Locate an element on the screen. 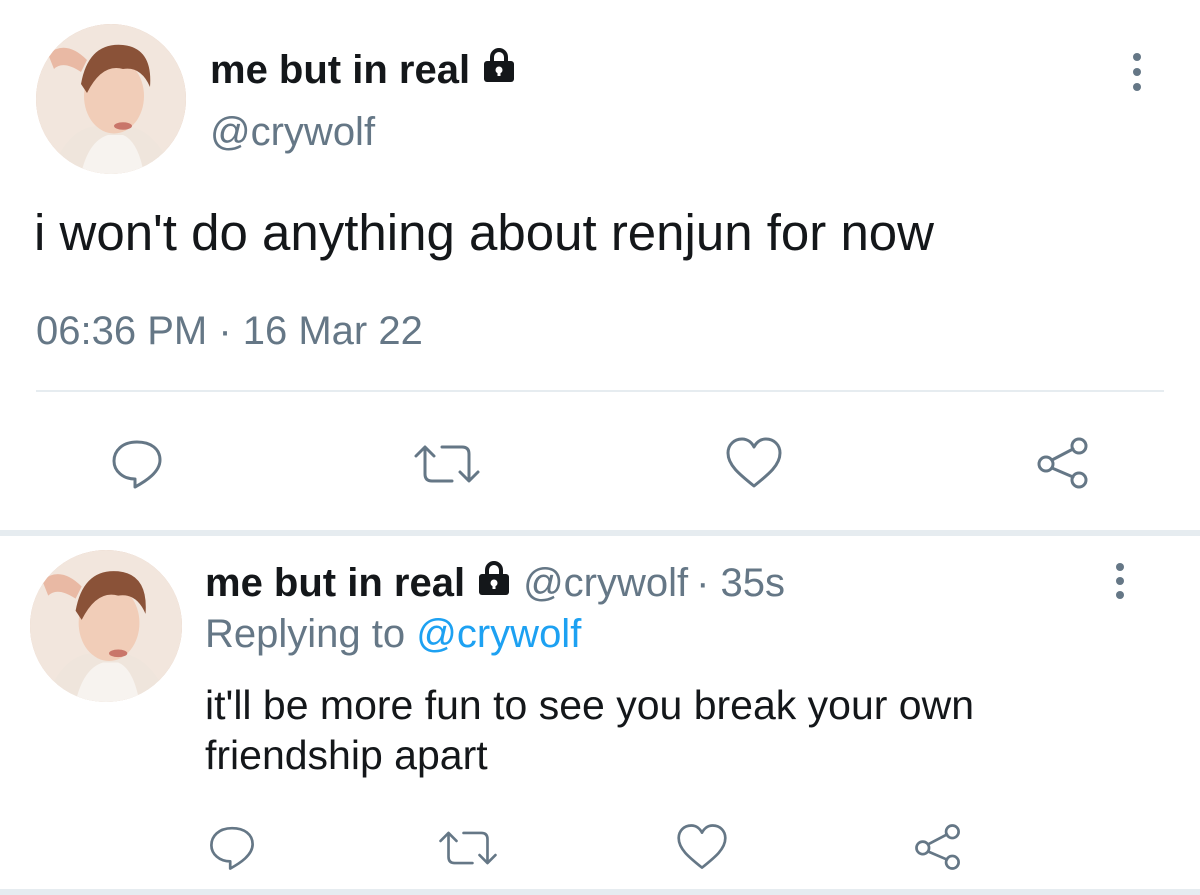 Image resolution: width=1200 pixels, height=895 pixels. reply-avatar-image is located at coordinates (106, 626).